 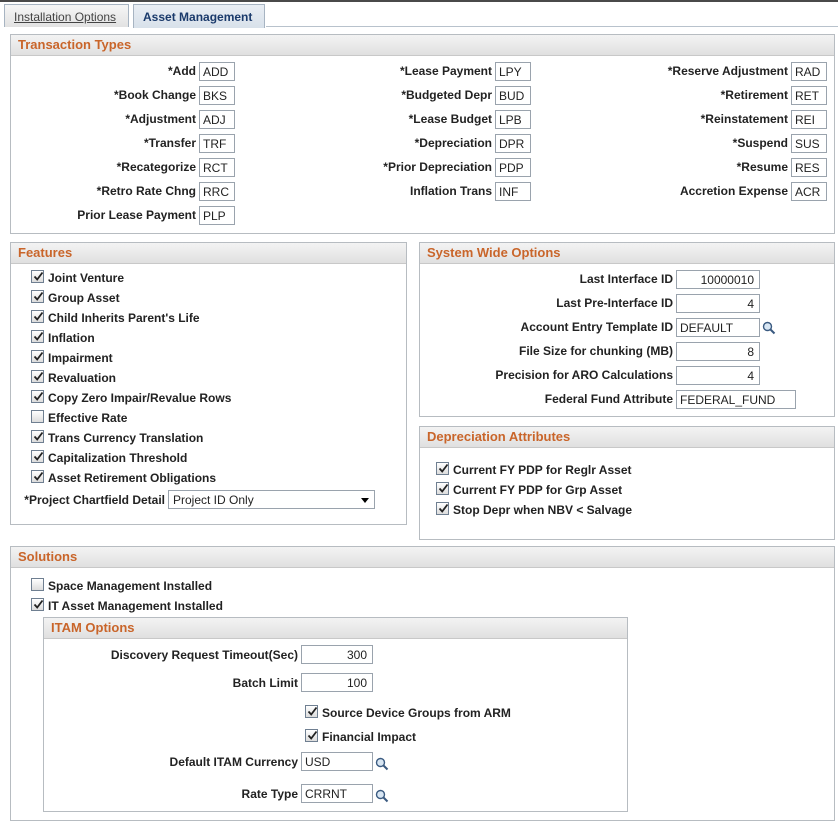 I want to click on tab-installation-options: Installation Options, so click(x=66, y=15).